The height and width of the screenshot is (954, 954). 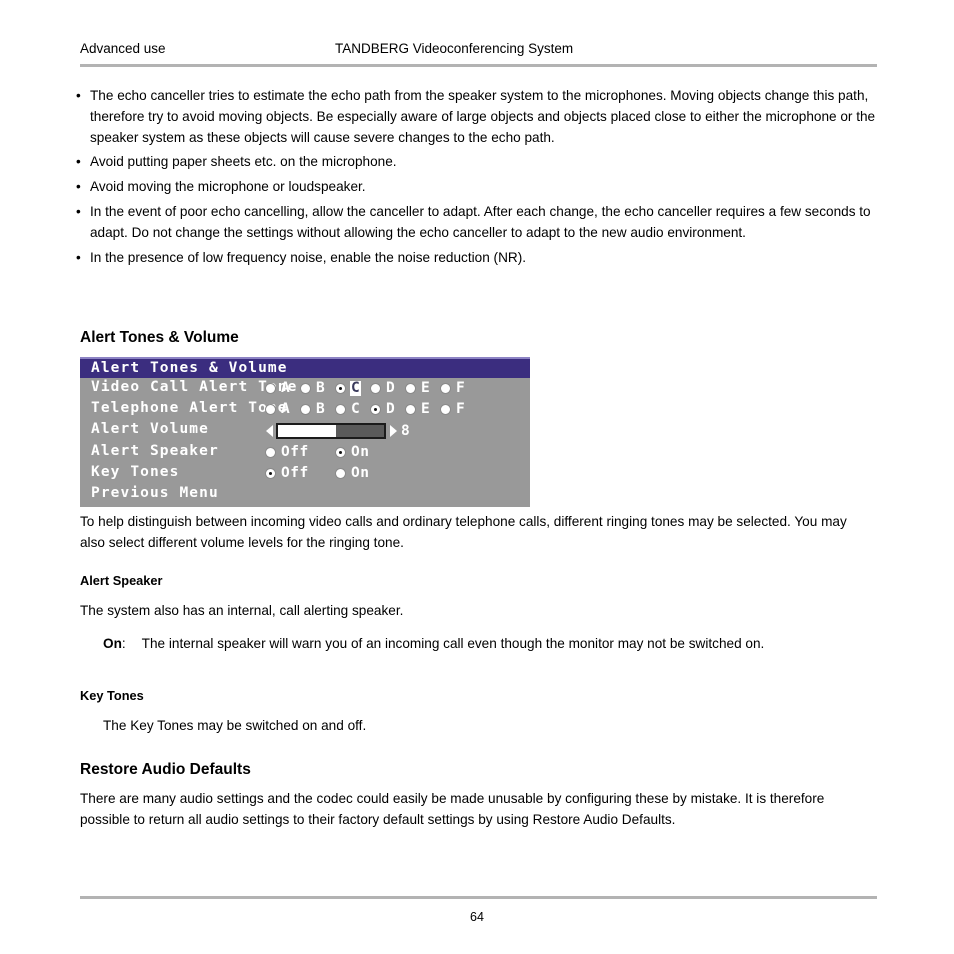 I want to click on osd-option-key-tones-on: On, so click(x=353, y=473).